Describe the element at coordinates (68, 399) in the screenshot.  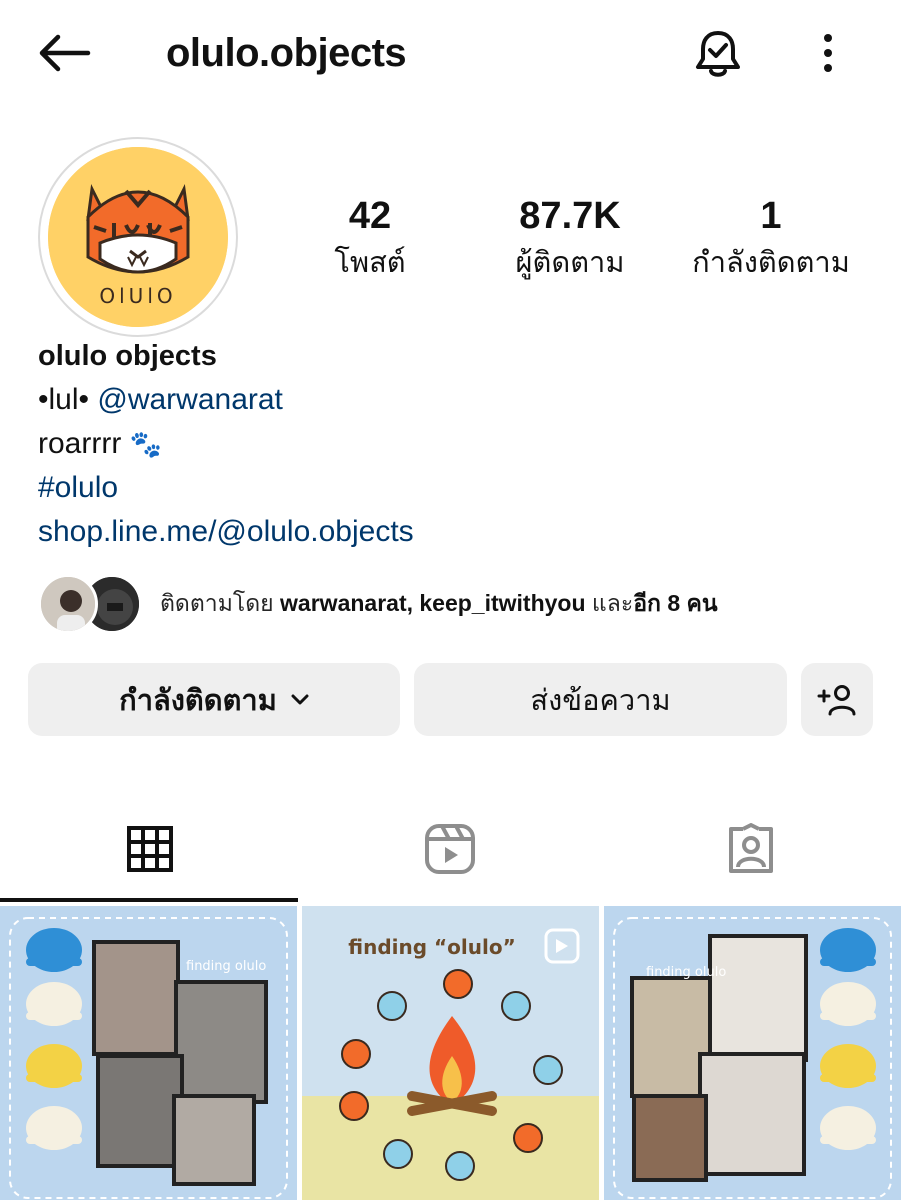
I see `bio-prefix: •lul•` at that location.